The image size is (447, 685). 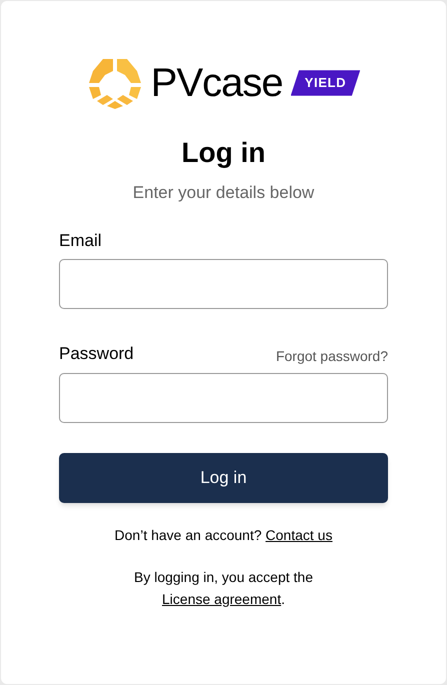 What do you see at coordinates (114, 83) in the screenshot?
I see `hexagon-logo-icon` at bounding box center [114, 83].